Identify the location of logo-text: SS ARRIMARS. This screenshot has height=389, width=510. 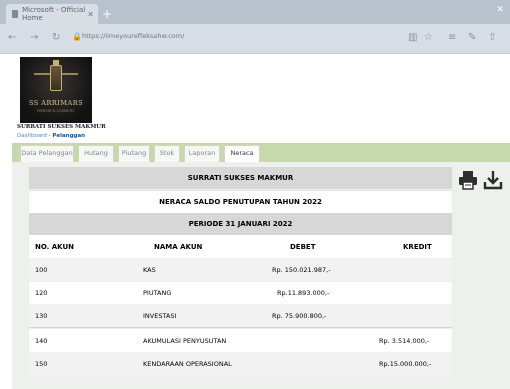
(56, 103).